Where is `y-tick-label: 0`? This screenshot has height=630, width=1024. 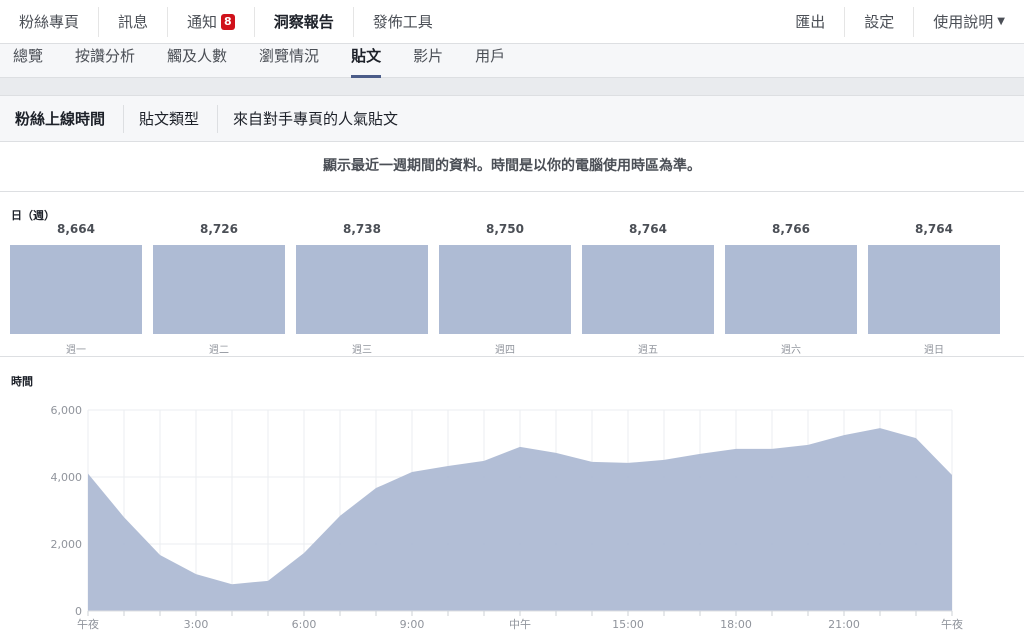
y-tick-label: 0 is located at coordinates (78, 611).